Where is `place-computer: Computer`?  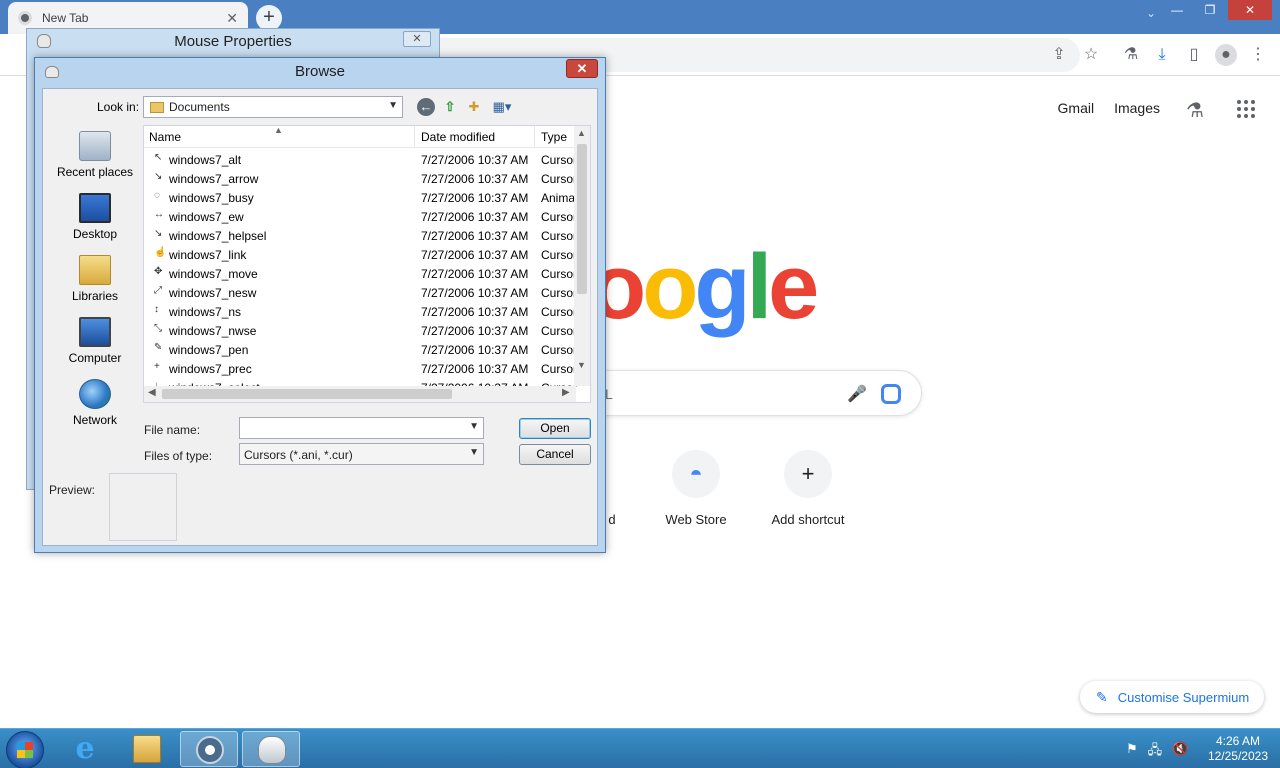 place-computer: Computer is located at coordinates (95, 347).